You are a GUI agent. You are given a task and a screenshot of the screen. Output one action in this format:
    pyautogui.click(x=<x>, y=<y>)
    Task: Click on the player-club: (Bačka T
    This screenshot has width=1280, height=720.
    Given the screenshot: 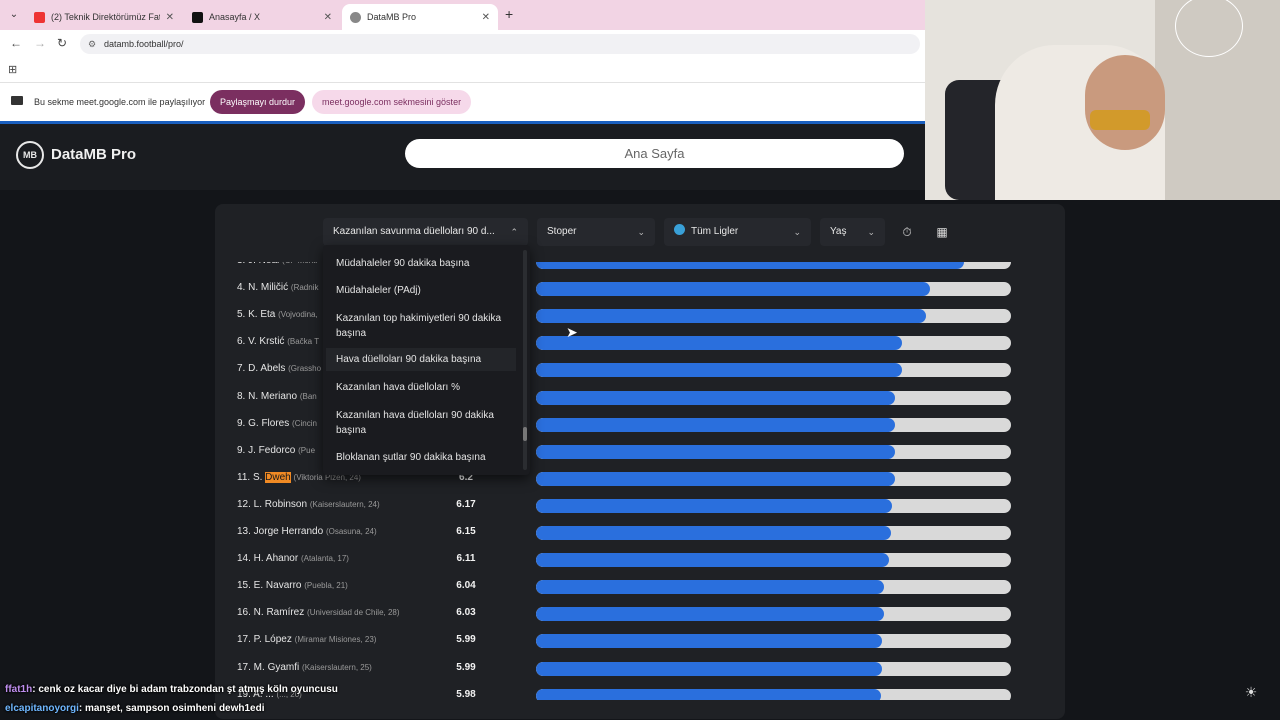 What is the action you would take?
    pyautogui.click(x=303, y=342)
    